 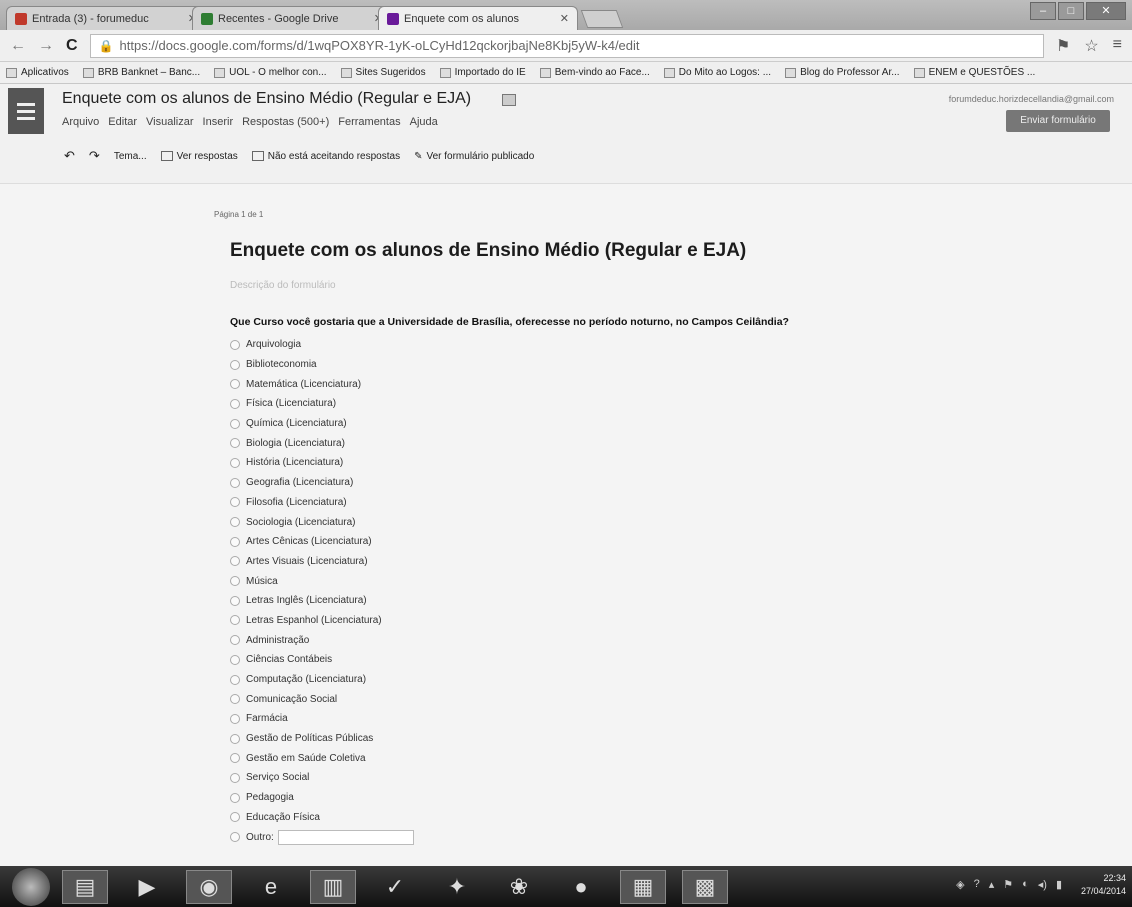 What do you see at coordinates (519, 887) in the screenshot?
I see `taskbar-app-paint: ❀` at bounding box center [519, 887].